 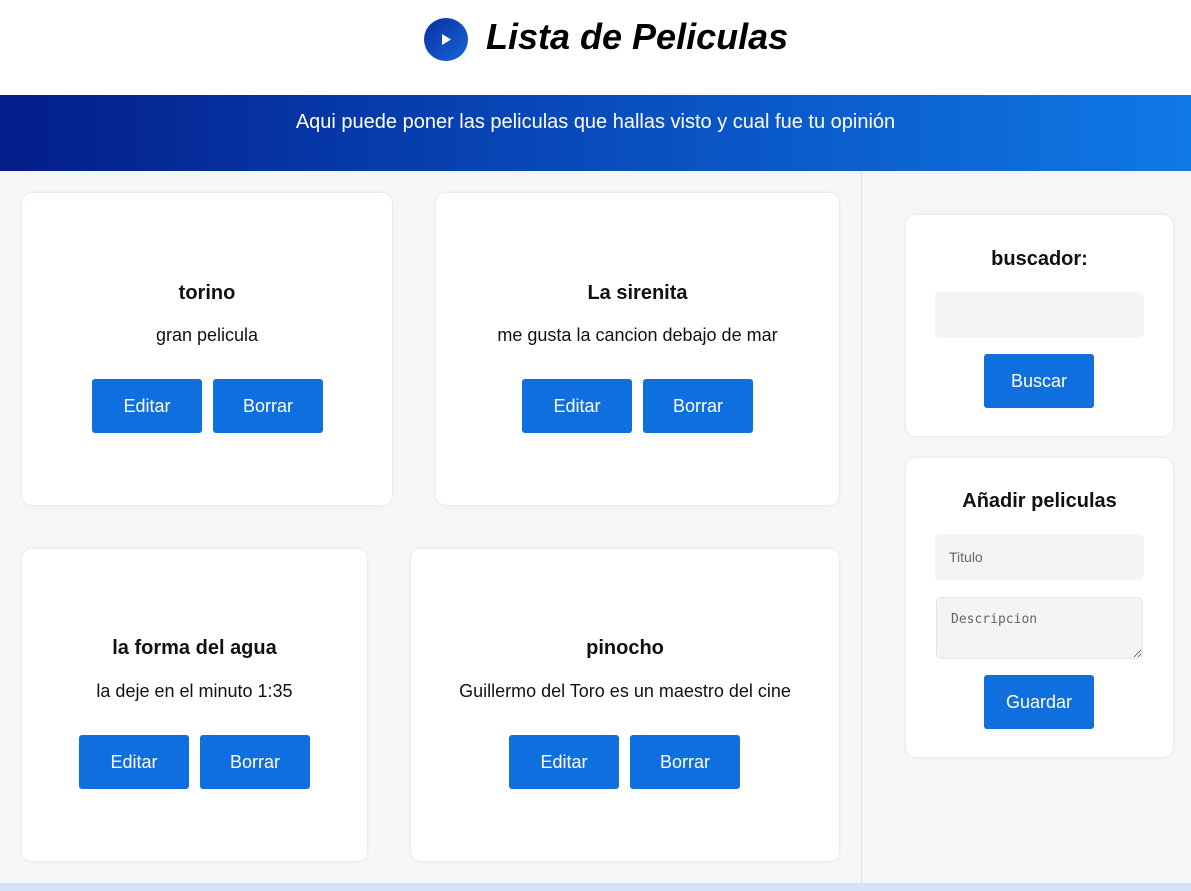 I want to click on search-input, so click(x=1039, y=315).